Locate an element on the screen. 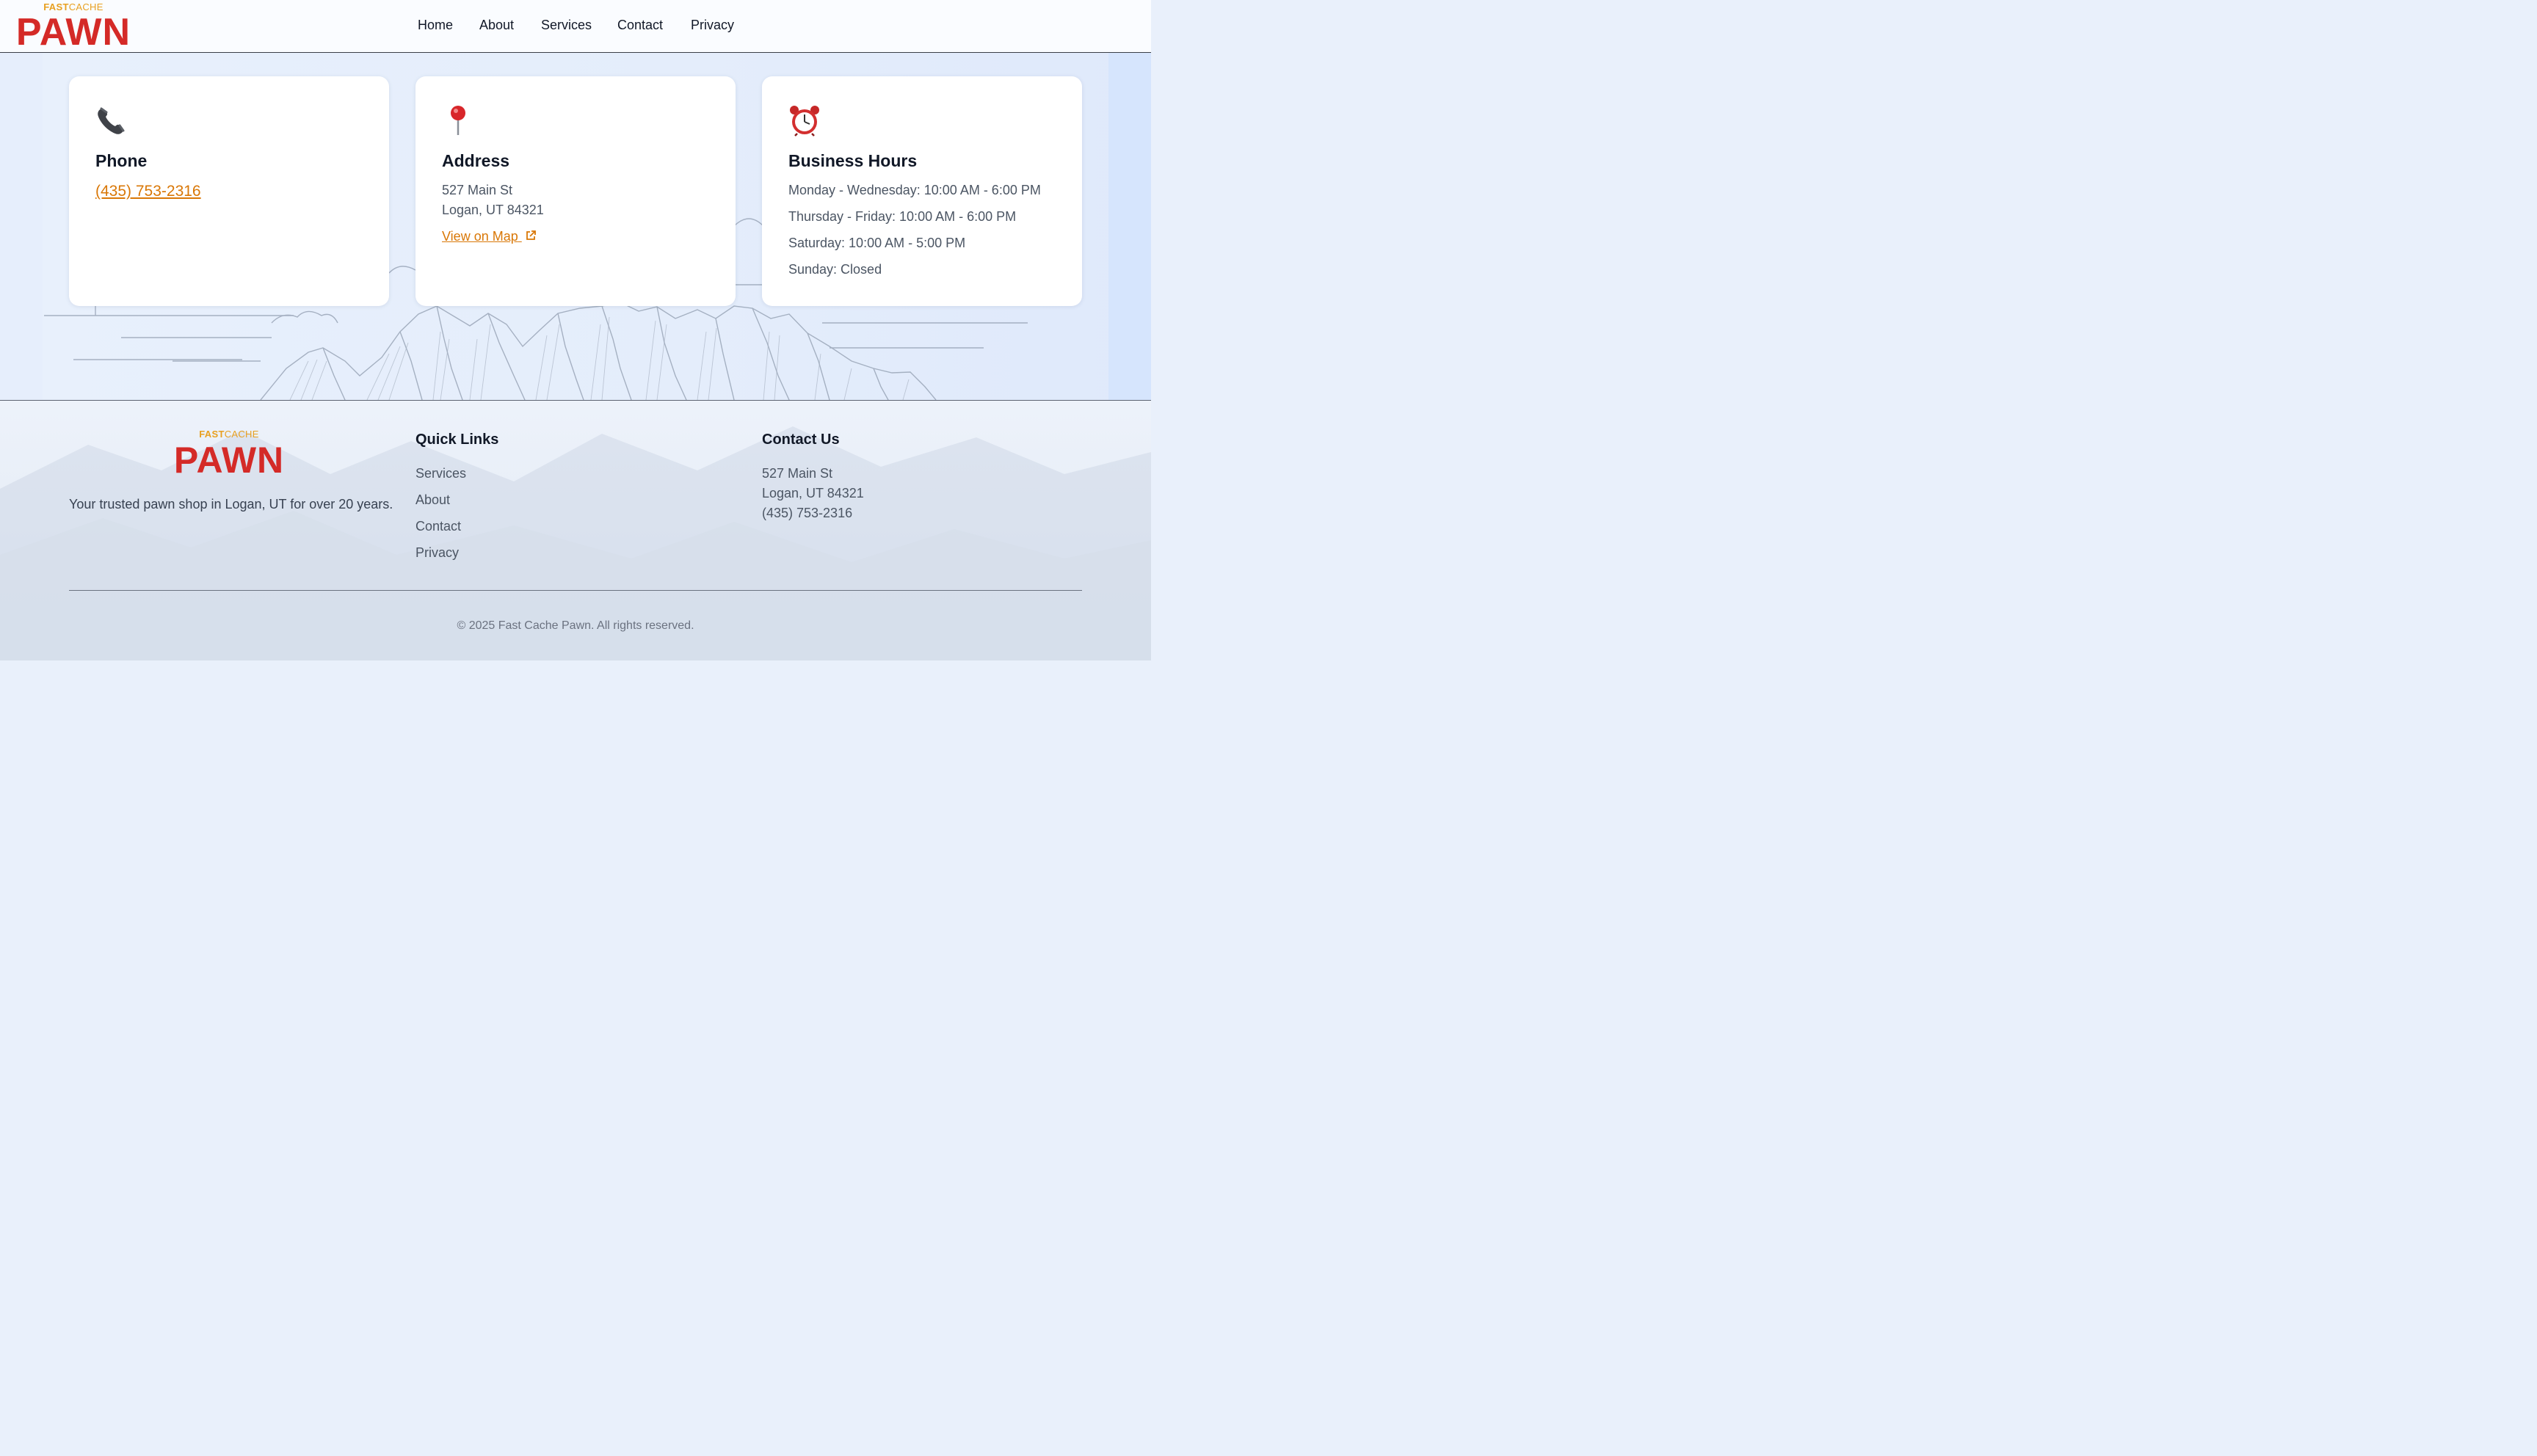 This screenshot has width=2537, height=1456. hours-line: Saturday: 10:00 AM - 5:00 PM is located at coordinates (877, 243).